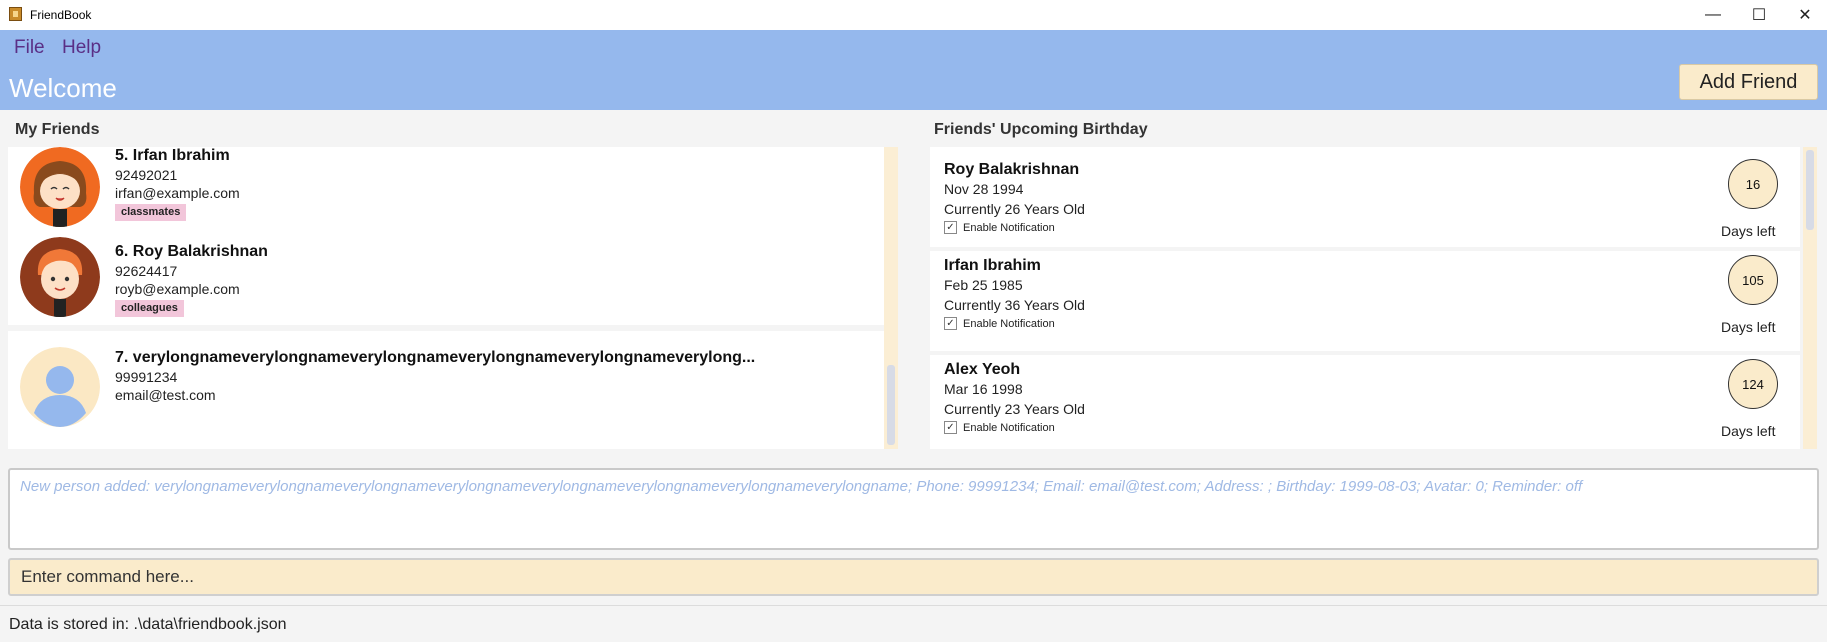  What do you see at coordinates (1014, 409) in the screenshot?
I see `birthday-age: Currently 23 Years Old` at bounding box center [1014, 409].